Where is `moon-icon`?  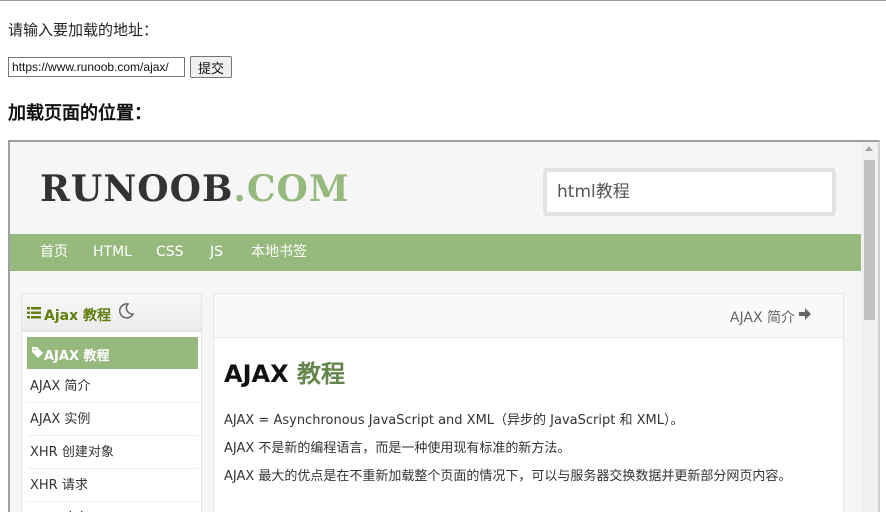
moon-icon is located at coordinates (126, 311).